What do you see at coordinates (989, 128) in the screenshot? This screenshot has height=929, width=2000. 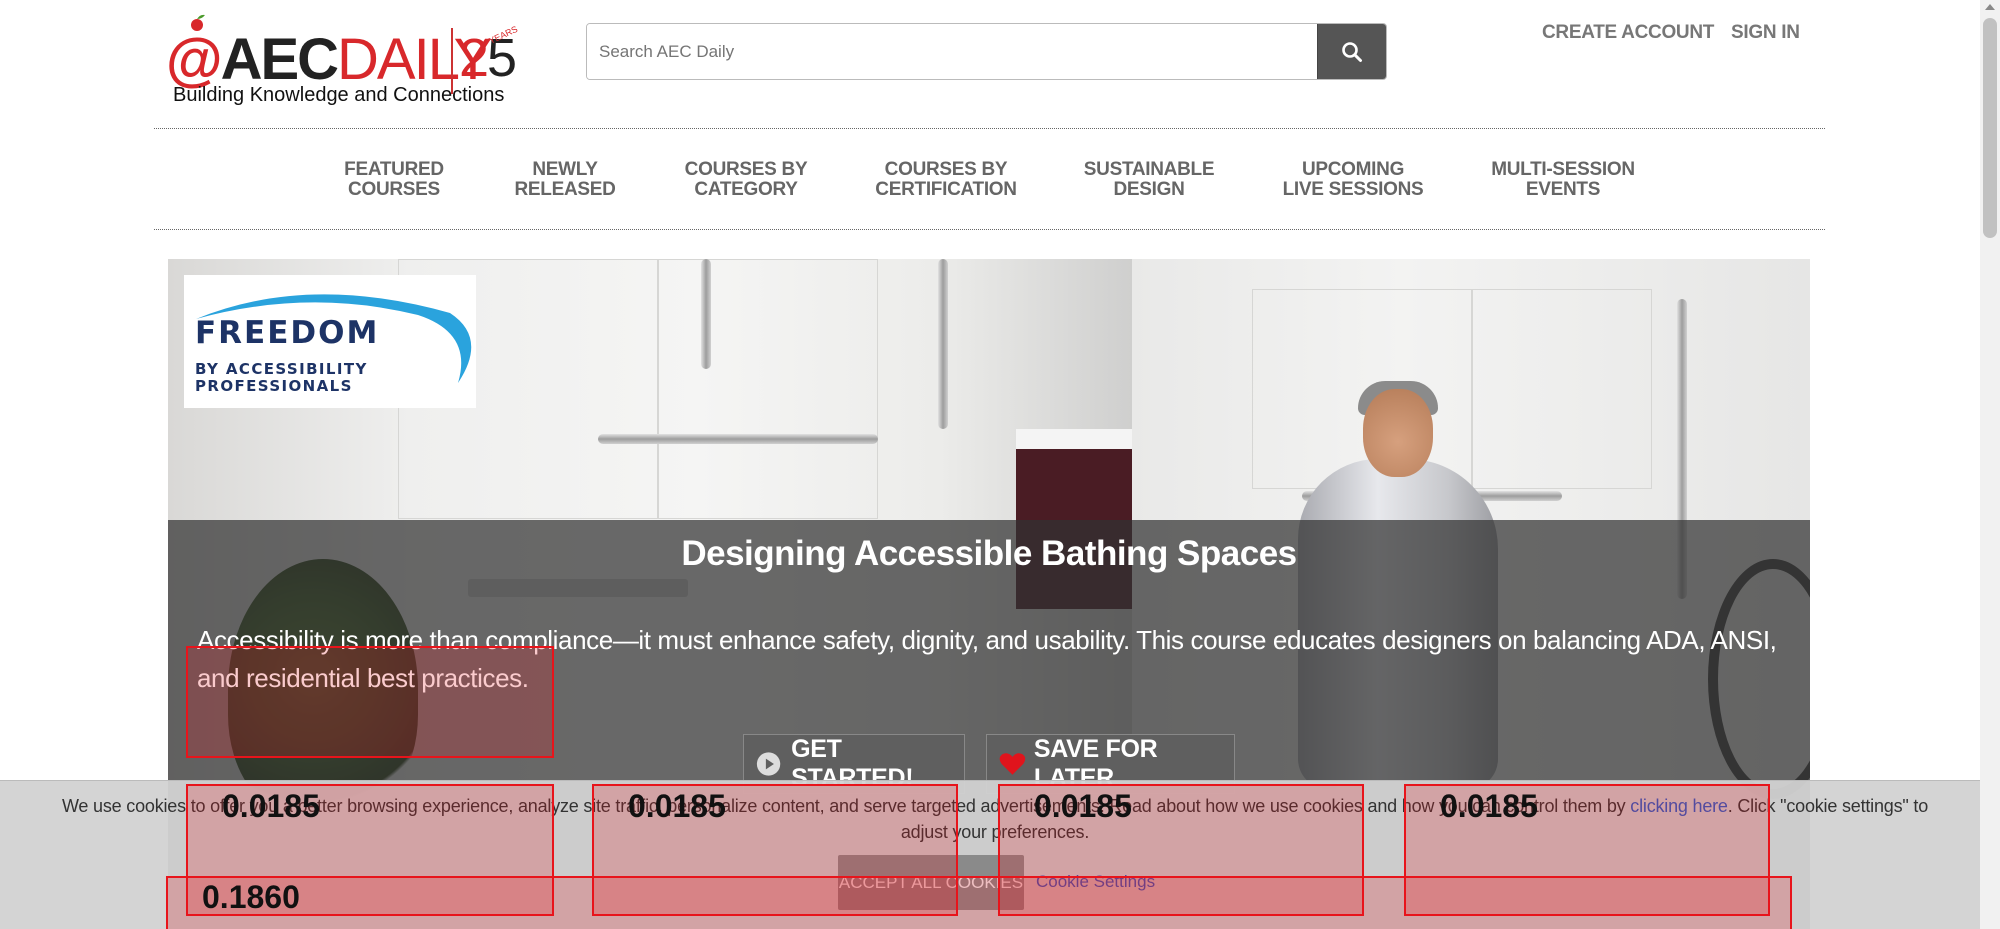 I see `header-divider` at bounding box center [989, 128].